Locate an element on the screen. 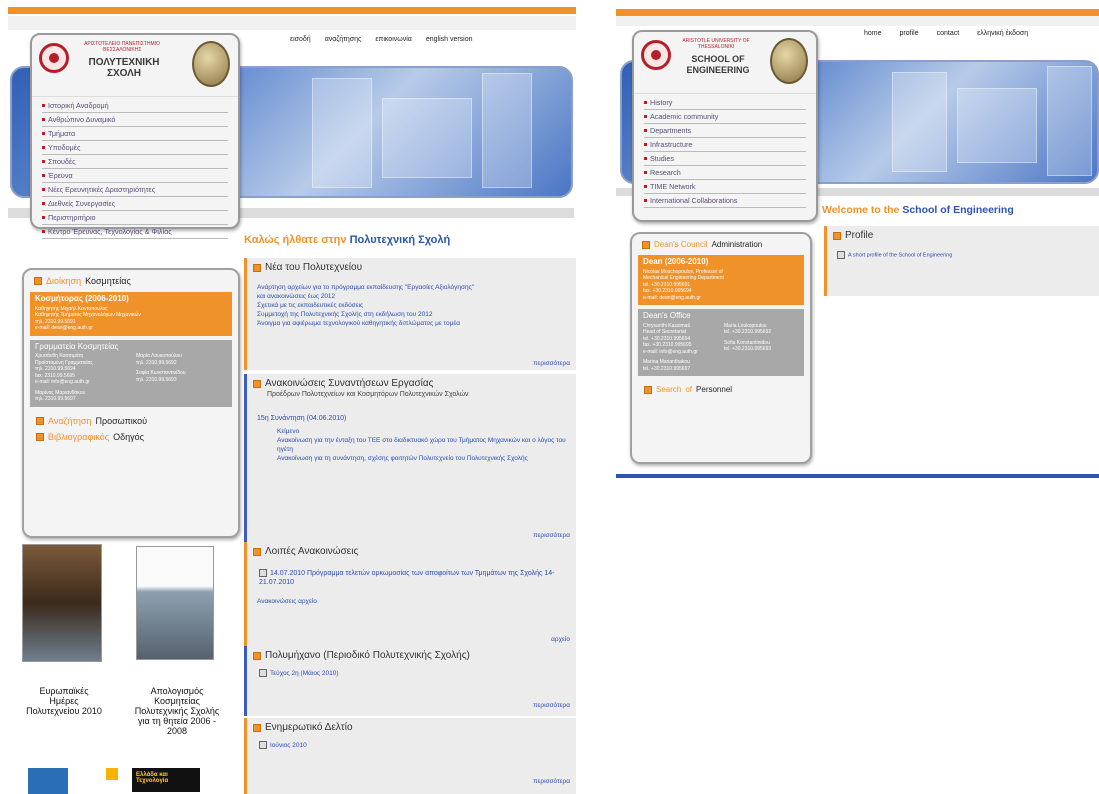 The height and width of the screenshot is (794, 1099). bibliography-link: Βιβλιογραφικός Οδηγός is located at coordinates (131, 437).